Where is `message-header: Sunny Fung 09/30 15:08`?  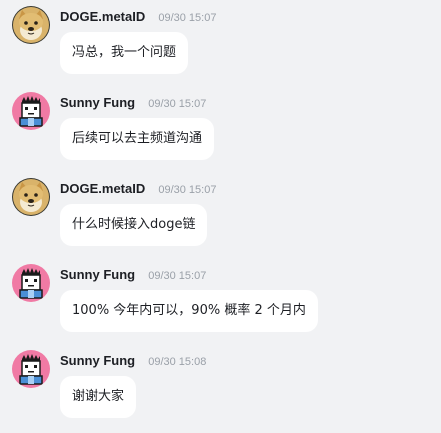
message-header: Sunny Fung 09/30 15:08 is located at coordinates (133, 361).